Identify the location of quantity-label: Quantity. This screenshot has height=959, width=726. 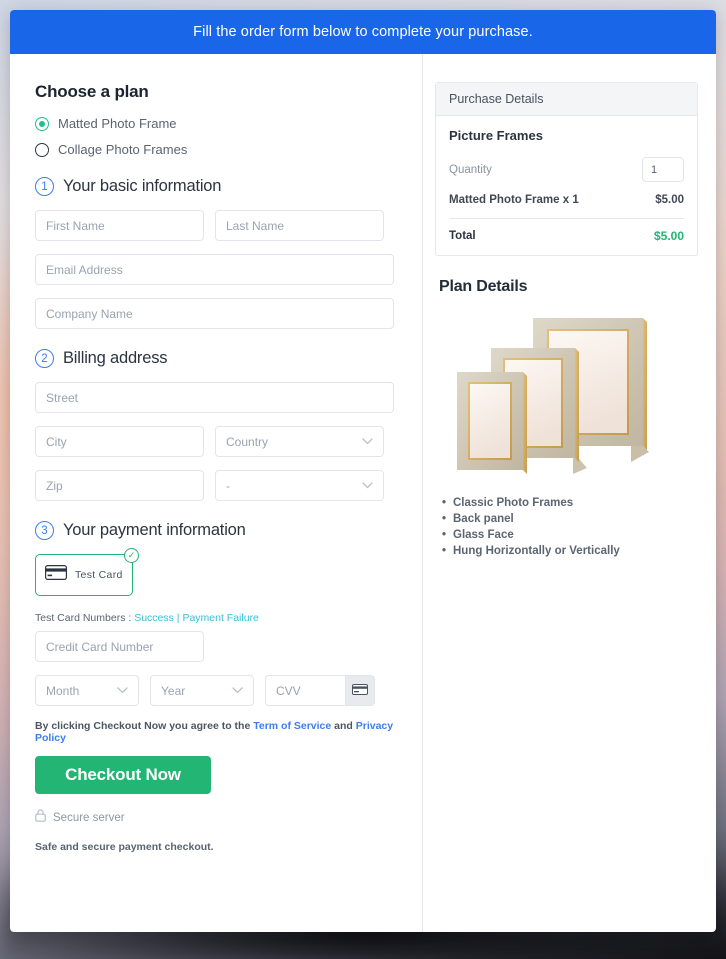
(470, 169).